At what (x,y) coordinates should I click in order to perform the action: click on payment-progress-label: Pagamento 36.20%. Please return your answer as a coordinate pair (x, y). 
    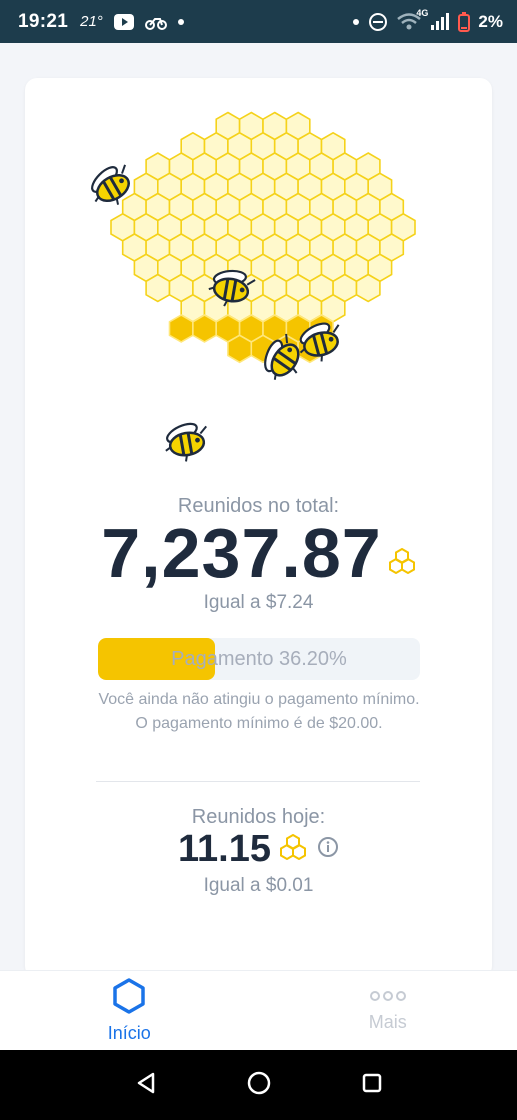
    Looking at the image, I should click on (259, 658).